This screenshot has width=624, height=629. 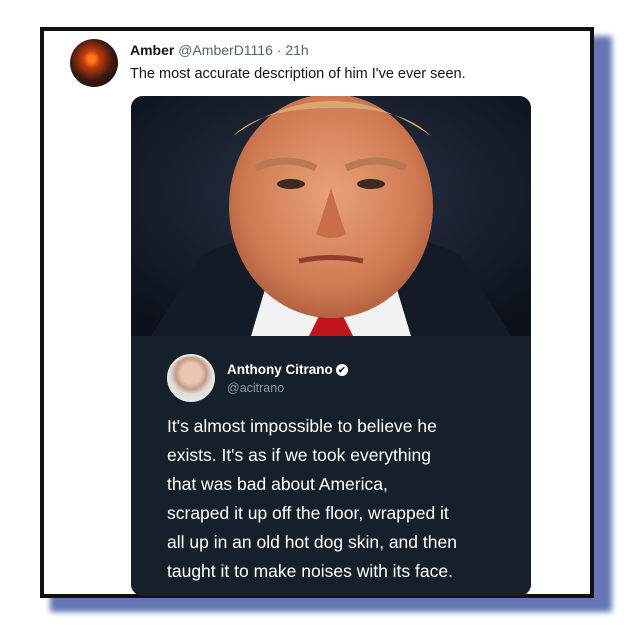 What do you see at coordinates (296, 50) in the screenshot?
I see `timestamp: 21h` at bounding box center [296, 50].